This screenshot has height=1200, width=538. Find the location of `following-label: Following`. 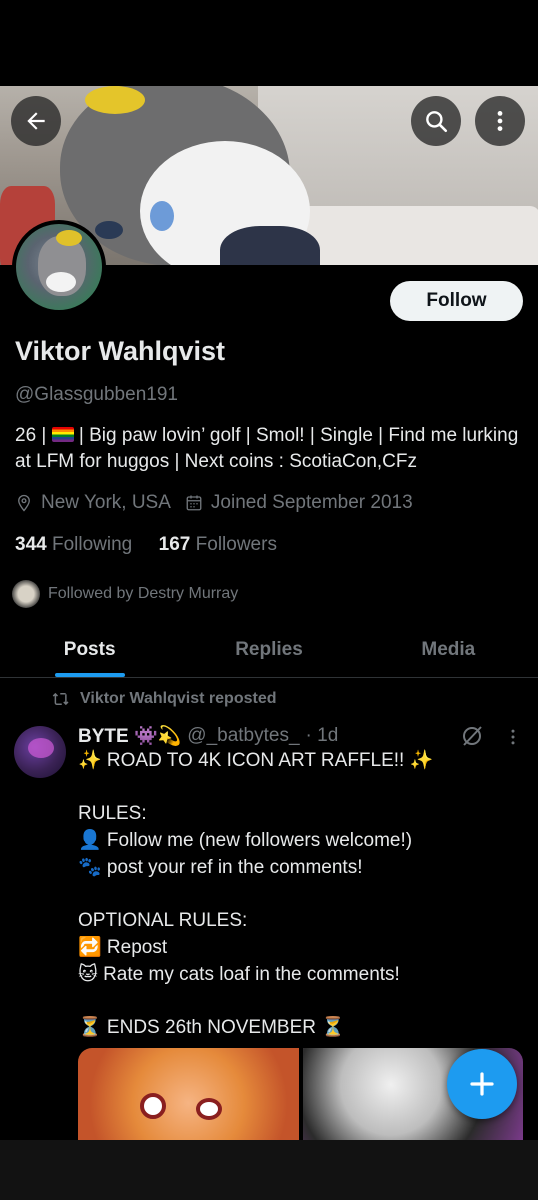

following-label: Following is located at coordinates (92, 544).